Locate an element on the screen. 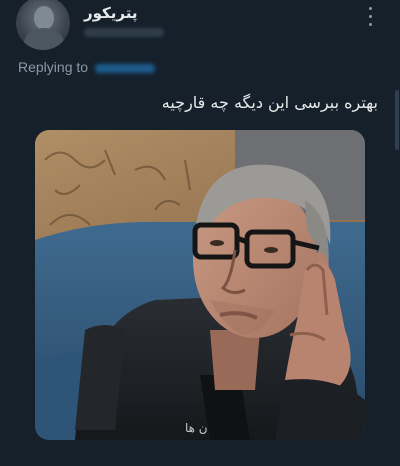 The width and height of the screenshot is (400, 466). avatar-head-shape is located at coordinates (44, 18).